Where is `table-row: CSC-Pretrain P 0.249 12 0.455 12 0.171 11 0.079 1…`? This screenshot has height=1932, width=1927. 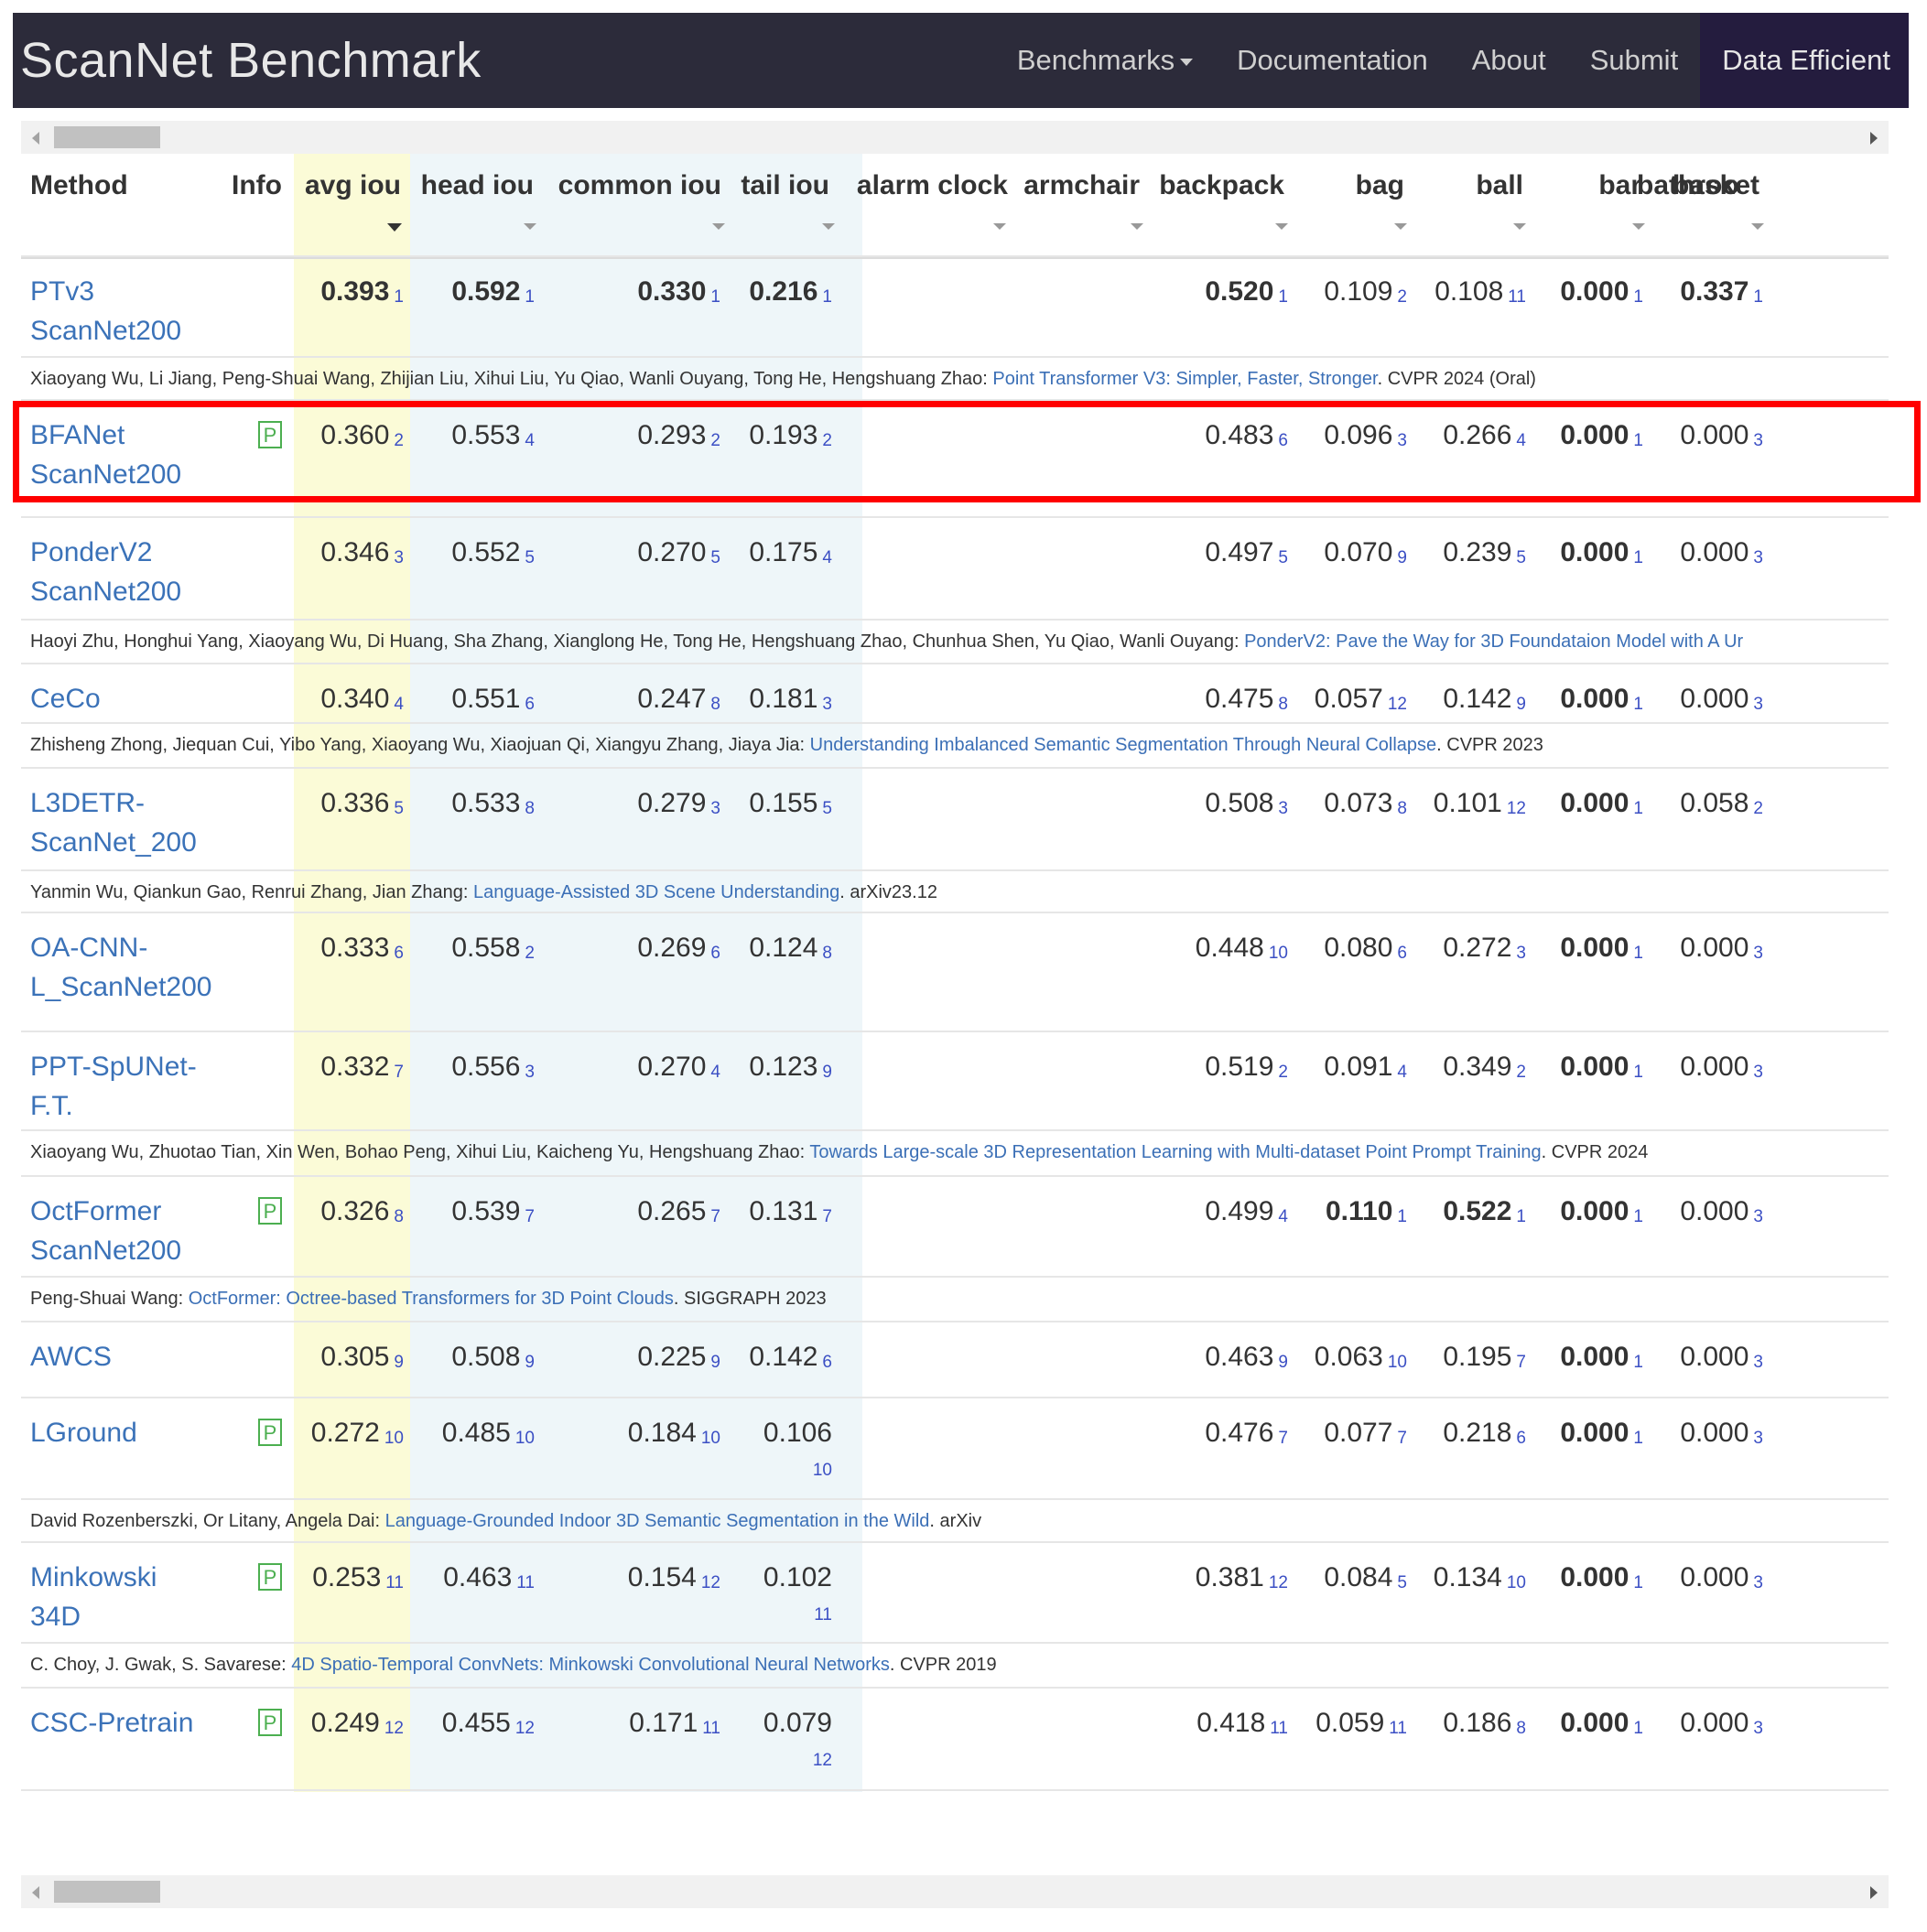 table-row: CSC-Pretrain P 0.249 12 0.455 12 0.171 11 0.079 1… is located at coordinates (955, 1739).